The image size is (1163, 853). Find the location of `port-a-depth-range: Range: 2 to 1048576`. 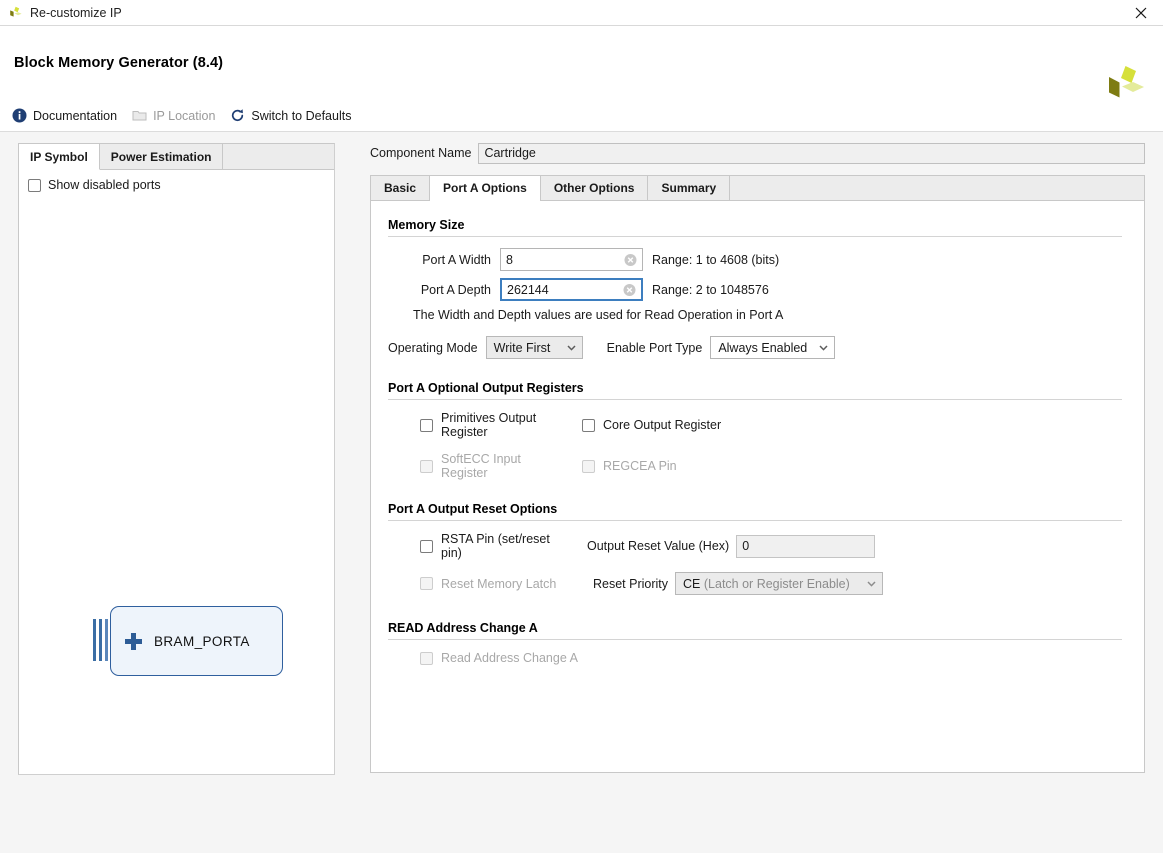

port-a-depth-range: Range: 2 to 1048576 is located at coordinates (710, 289).